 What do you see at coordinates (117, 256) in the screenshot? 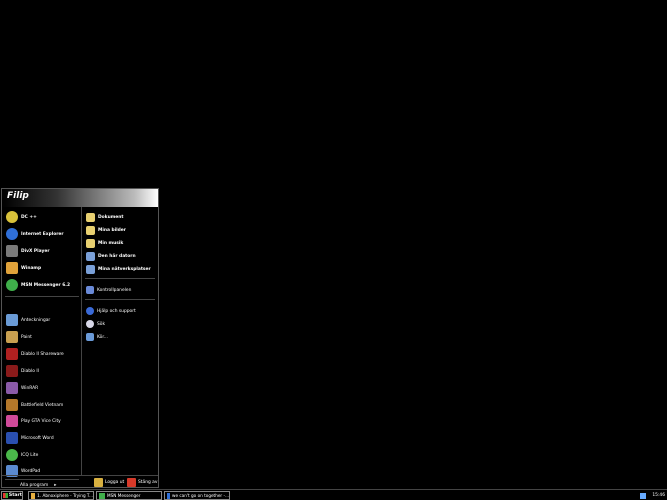
I see `place-label: Den här datorn` at bounding box center [117, 256].